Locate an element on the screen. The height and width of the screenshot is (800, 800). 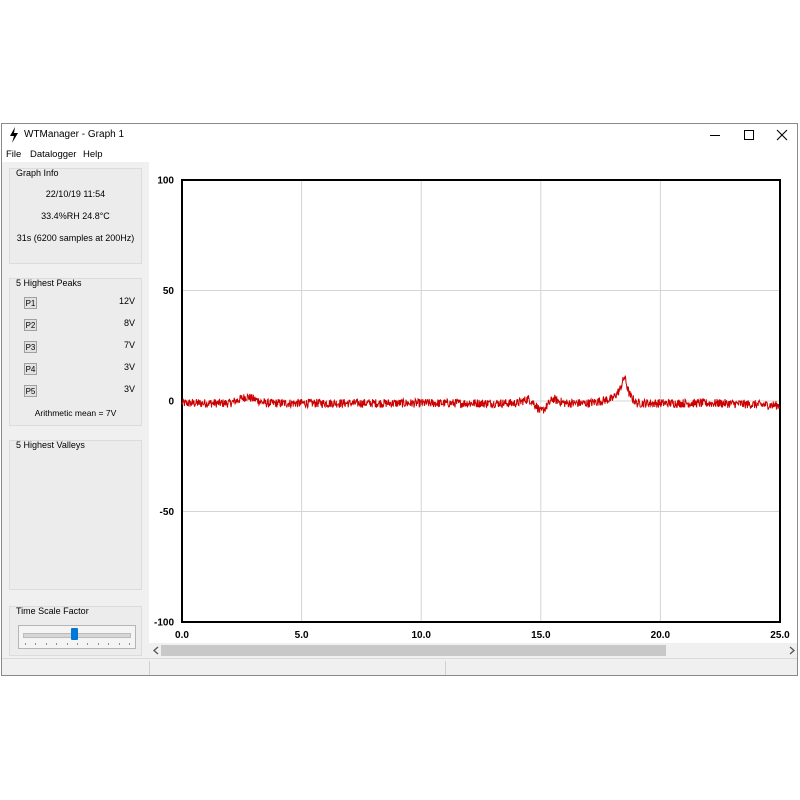
close-icon is located at coordinates (782, 135).